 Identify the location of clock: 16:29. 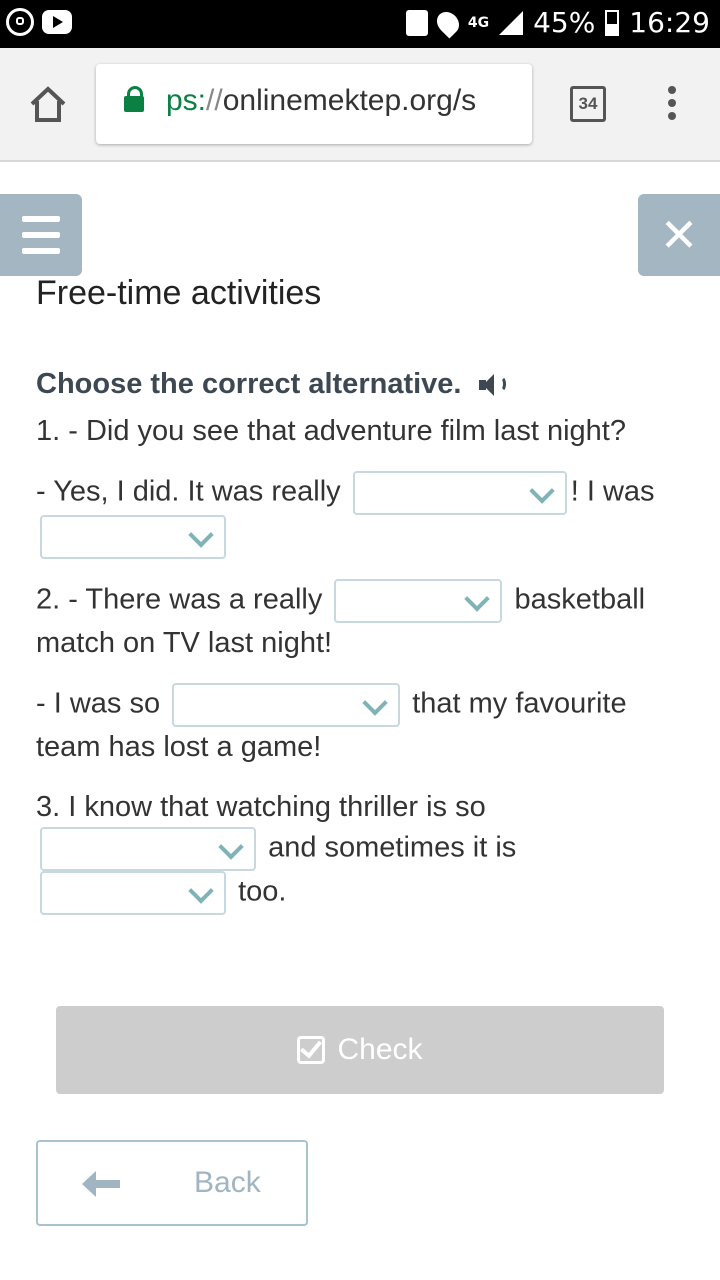
(669, 22).